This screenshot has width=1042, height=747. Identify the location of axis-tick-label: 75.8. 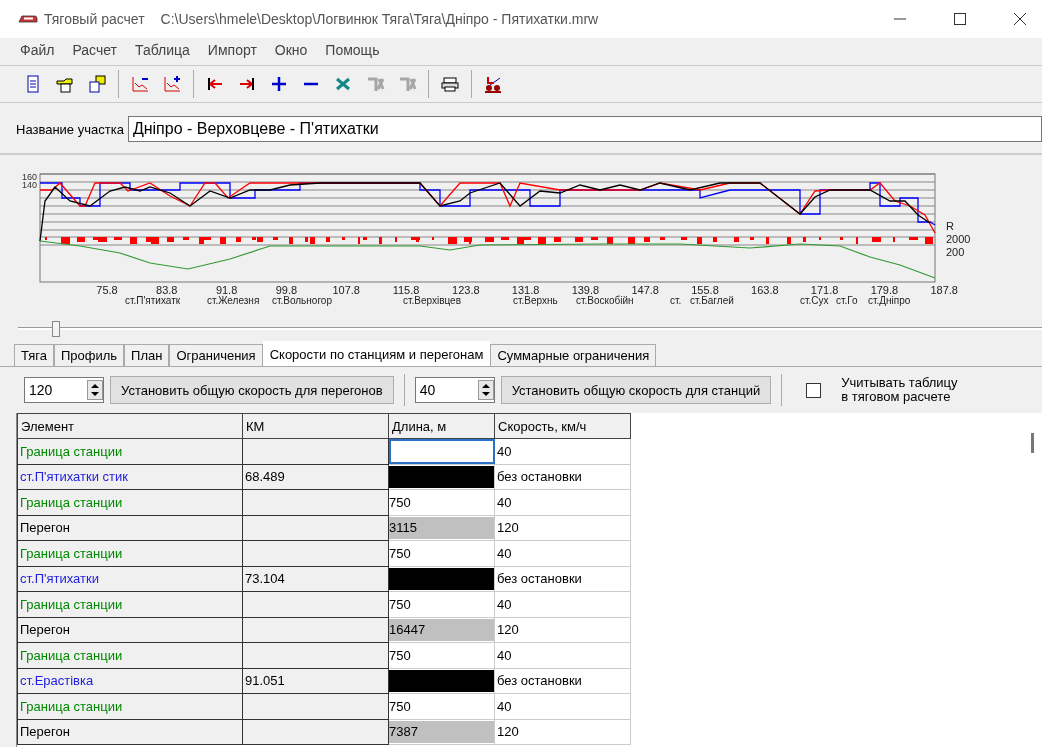
(107, 290).